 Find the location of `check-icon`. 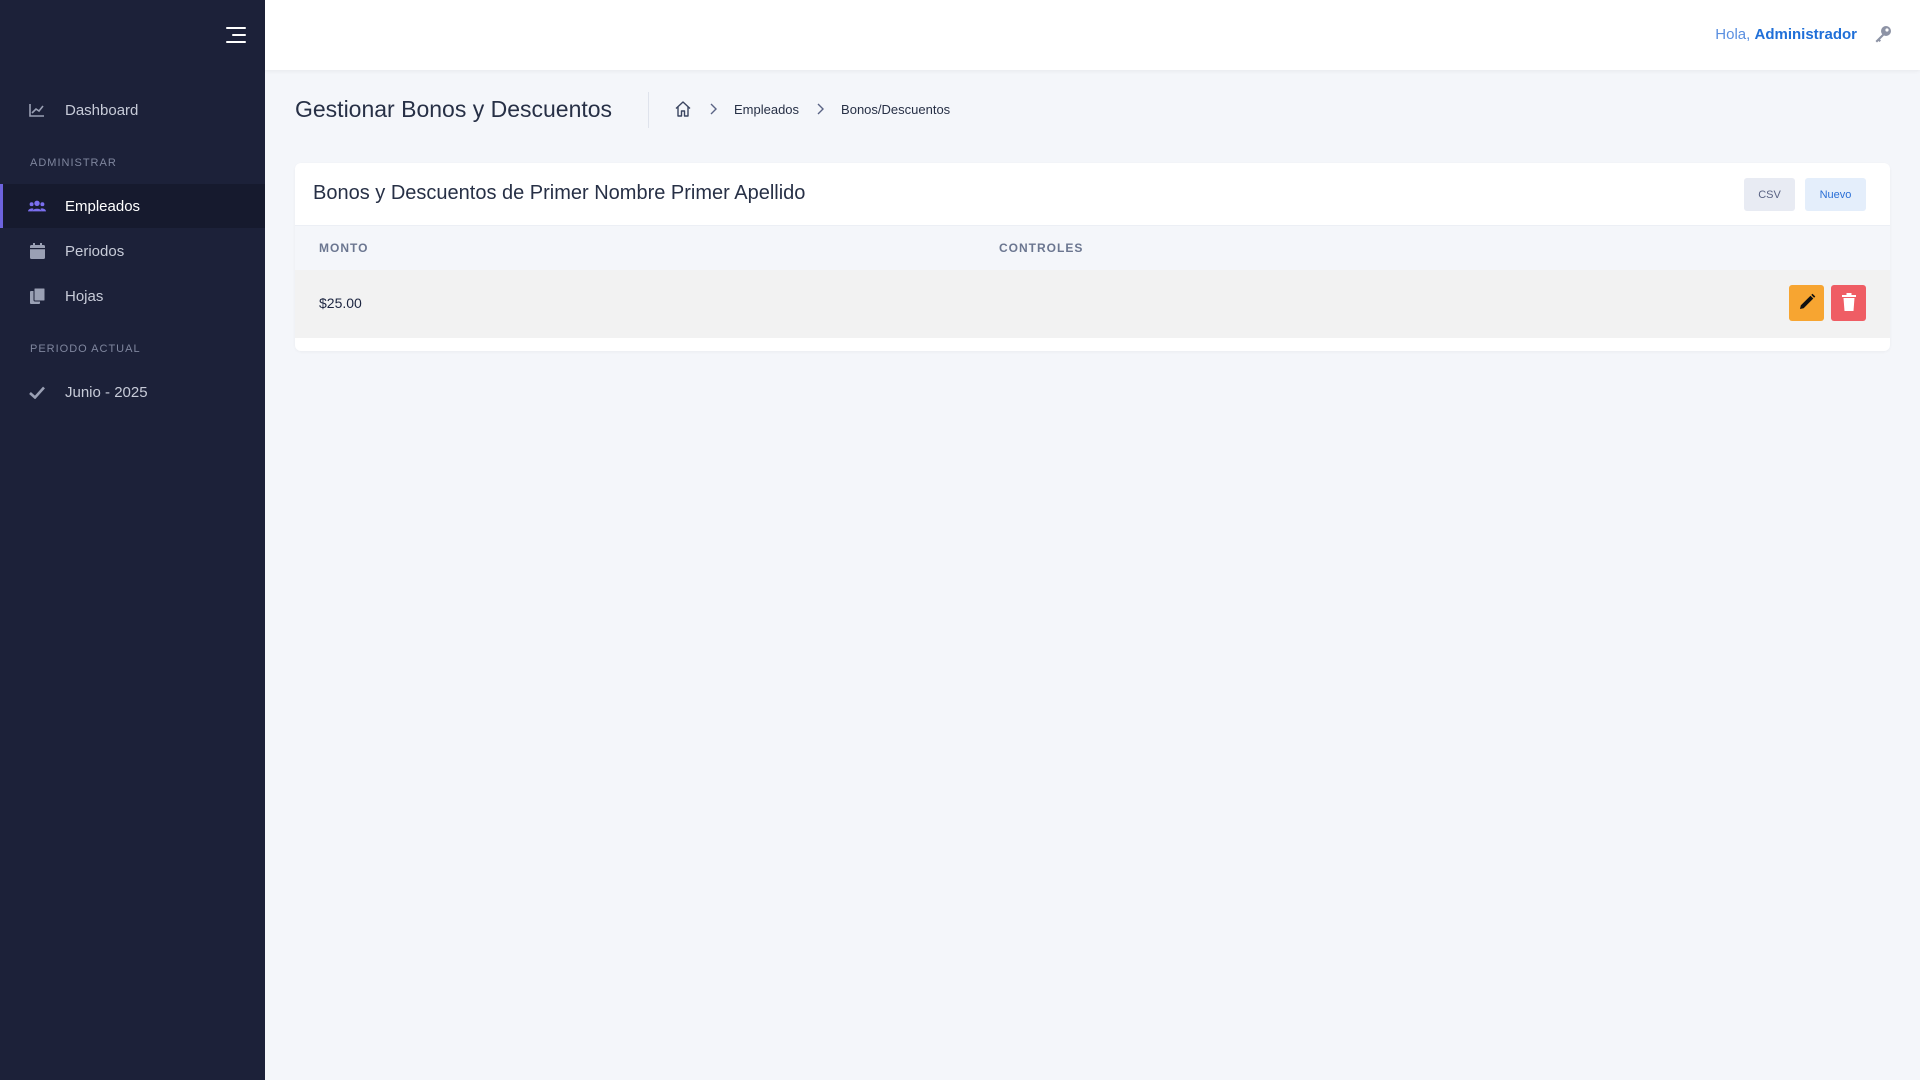

check-icon is located at coordinates (37, 392).